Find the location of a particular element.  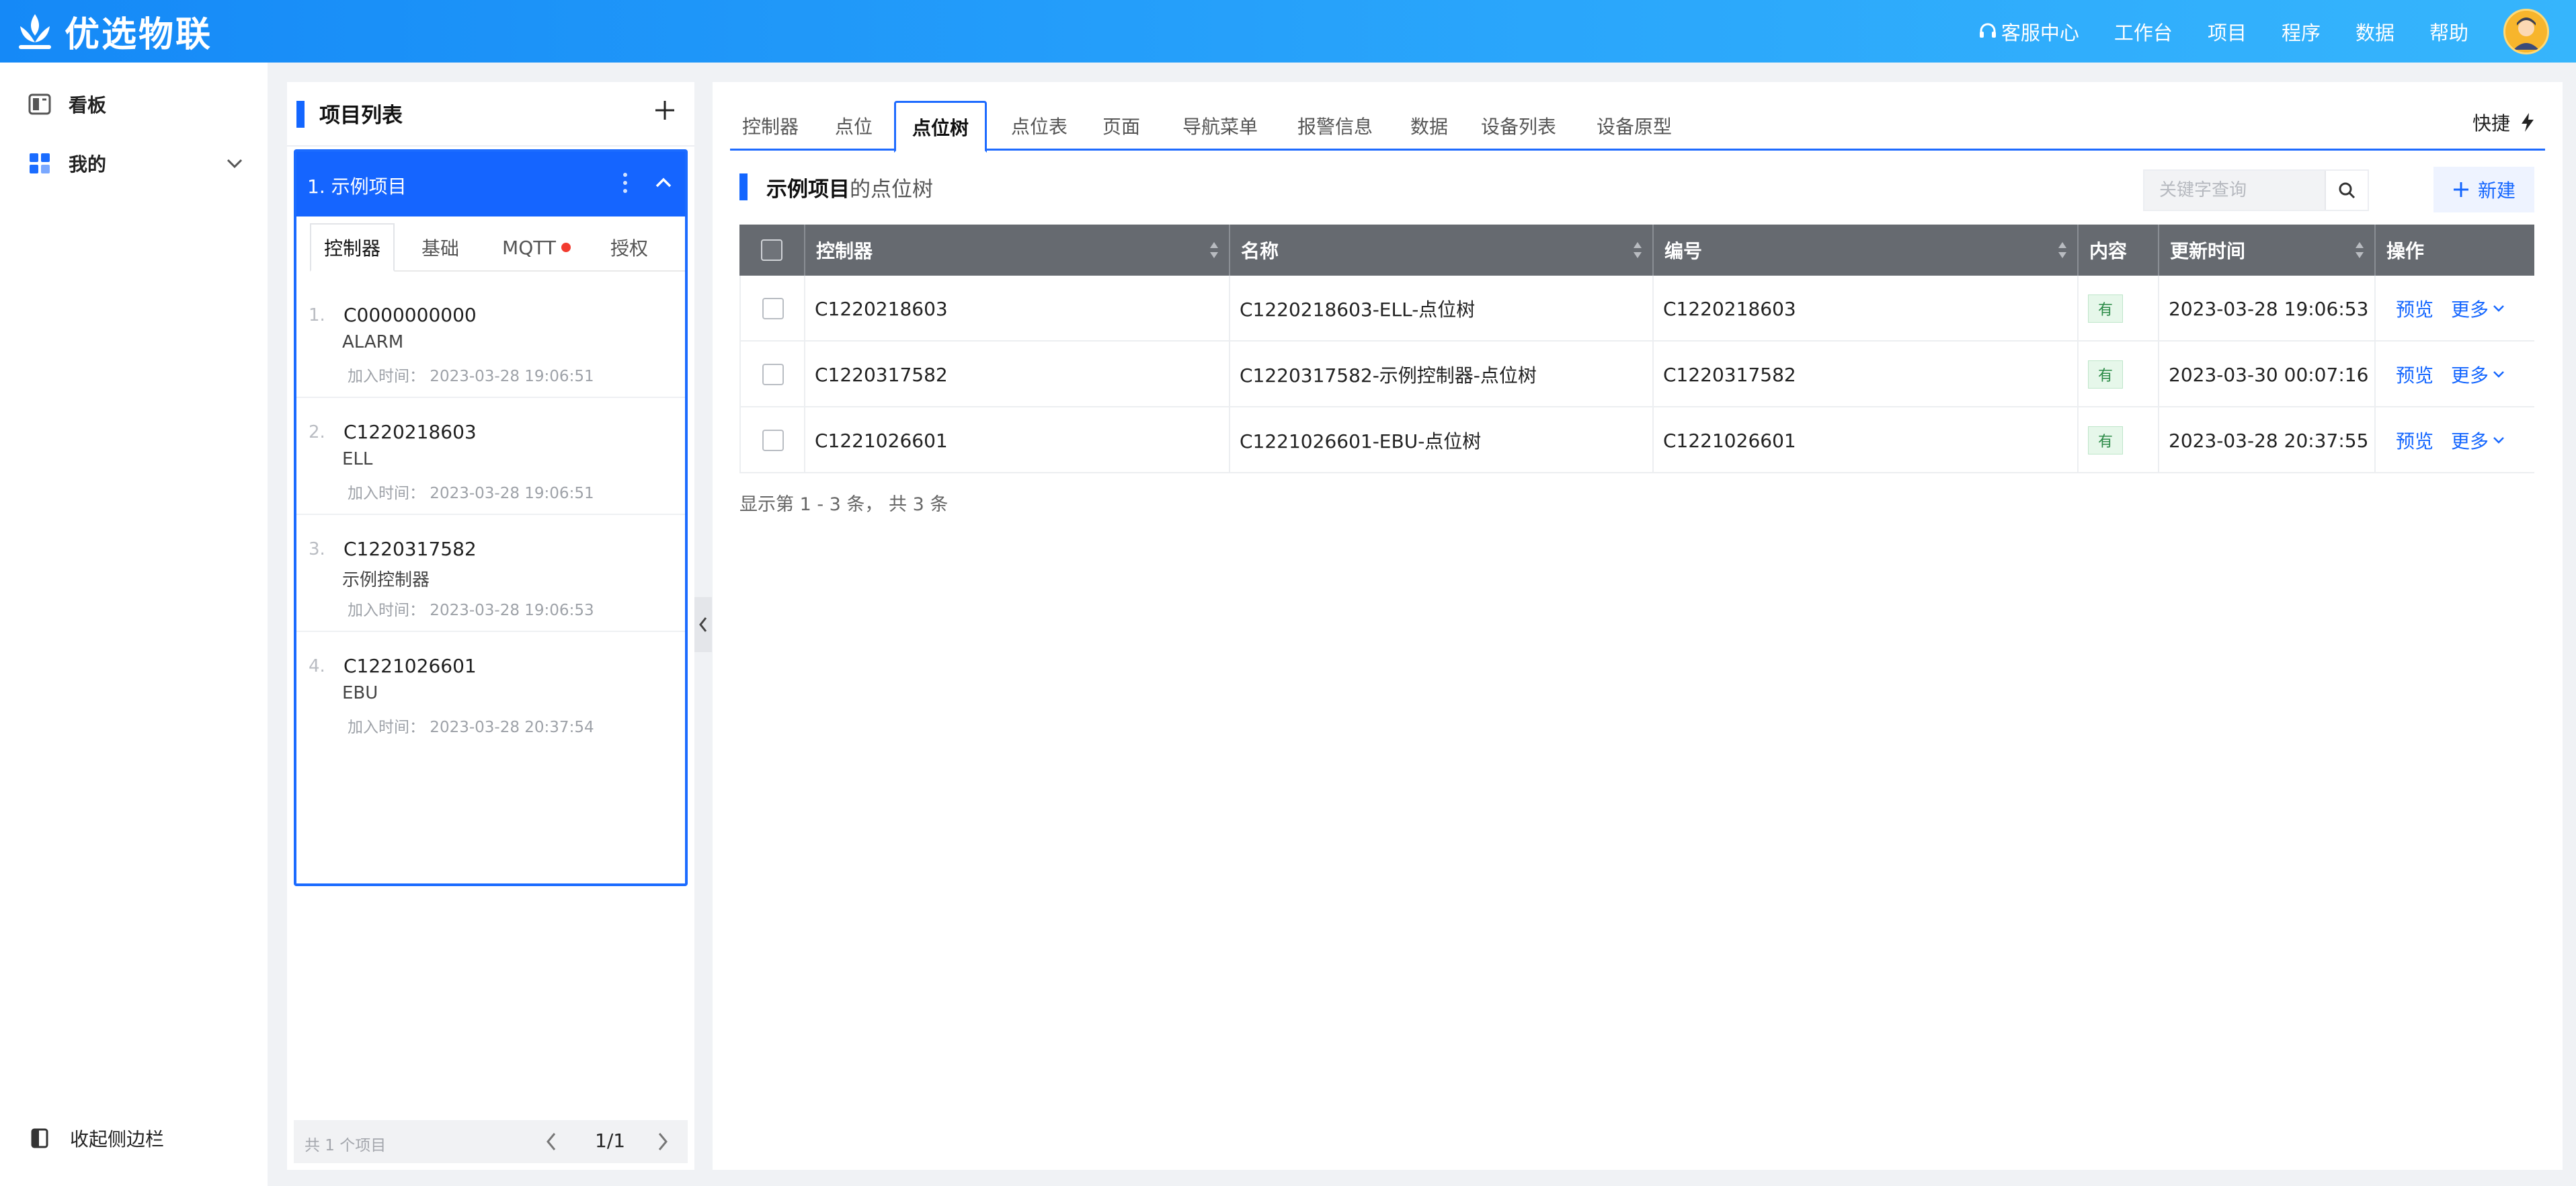

collapse-sidebar-button: 收起侧边栏 is located at coordinates (97, 1138).